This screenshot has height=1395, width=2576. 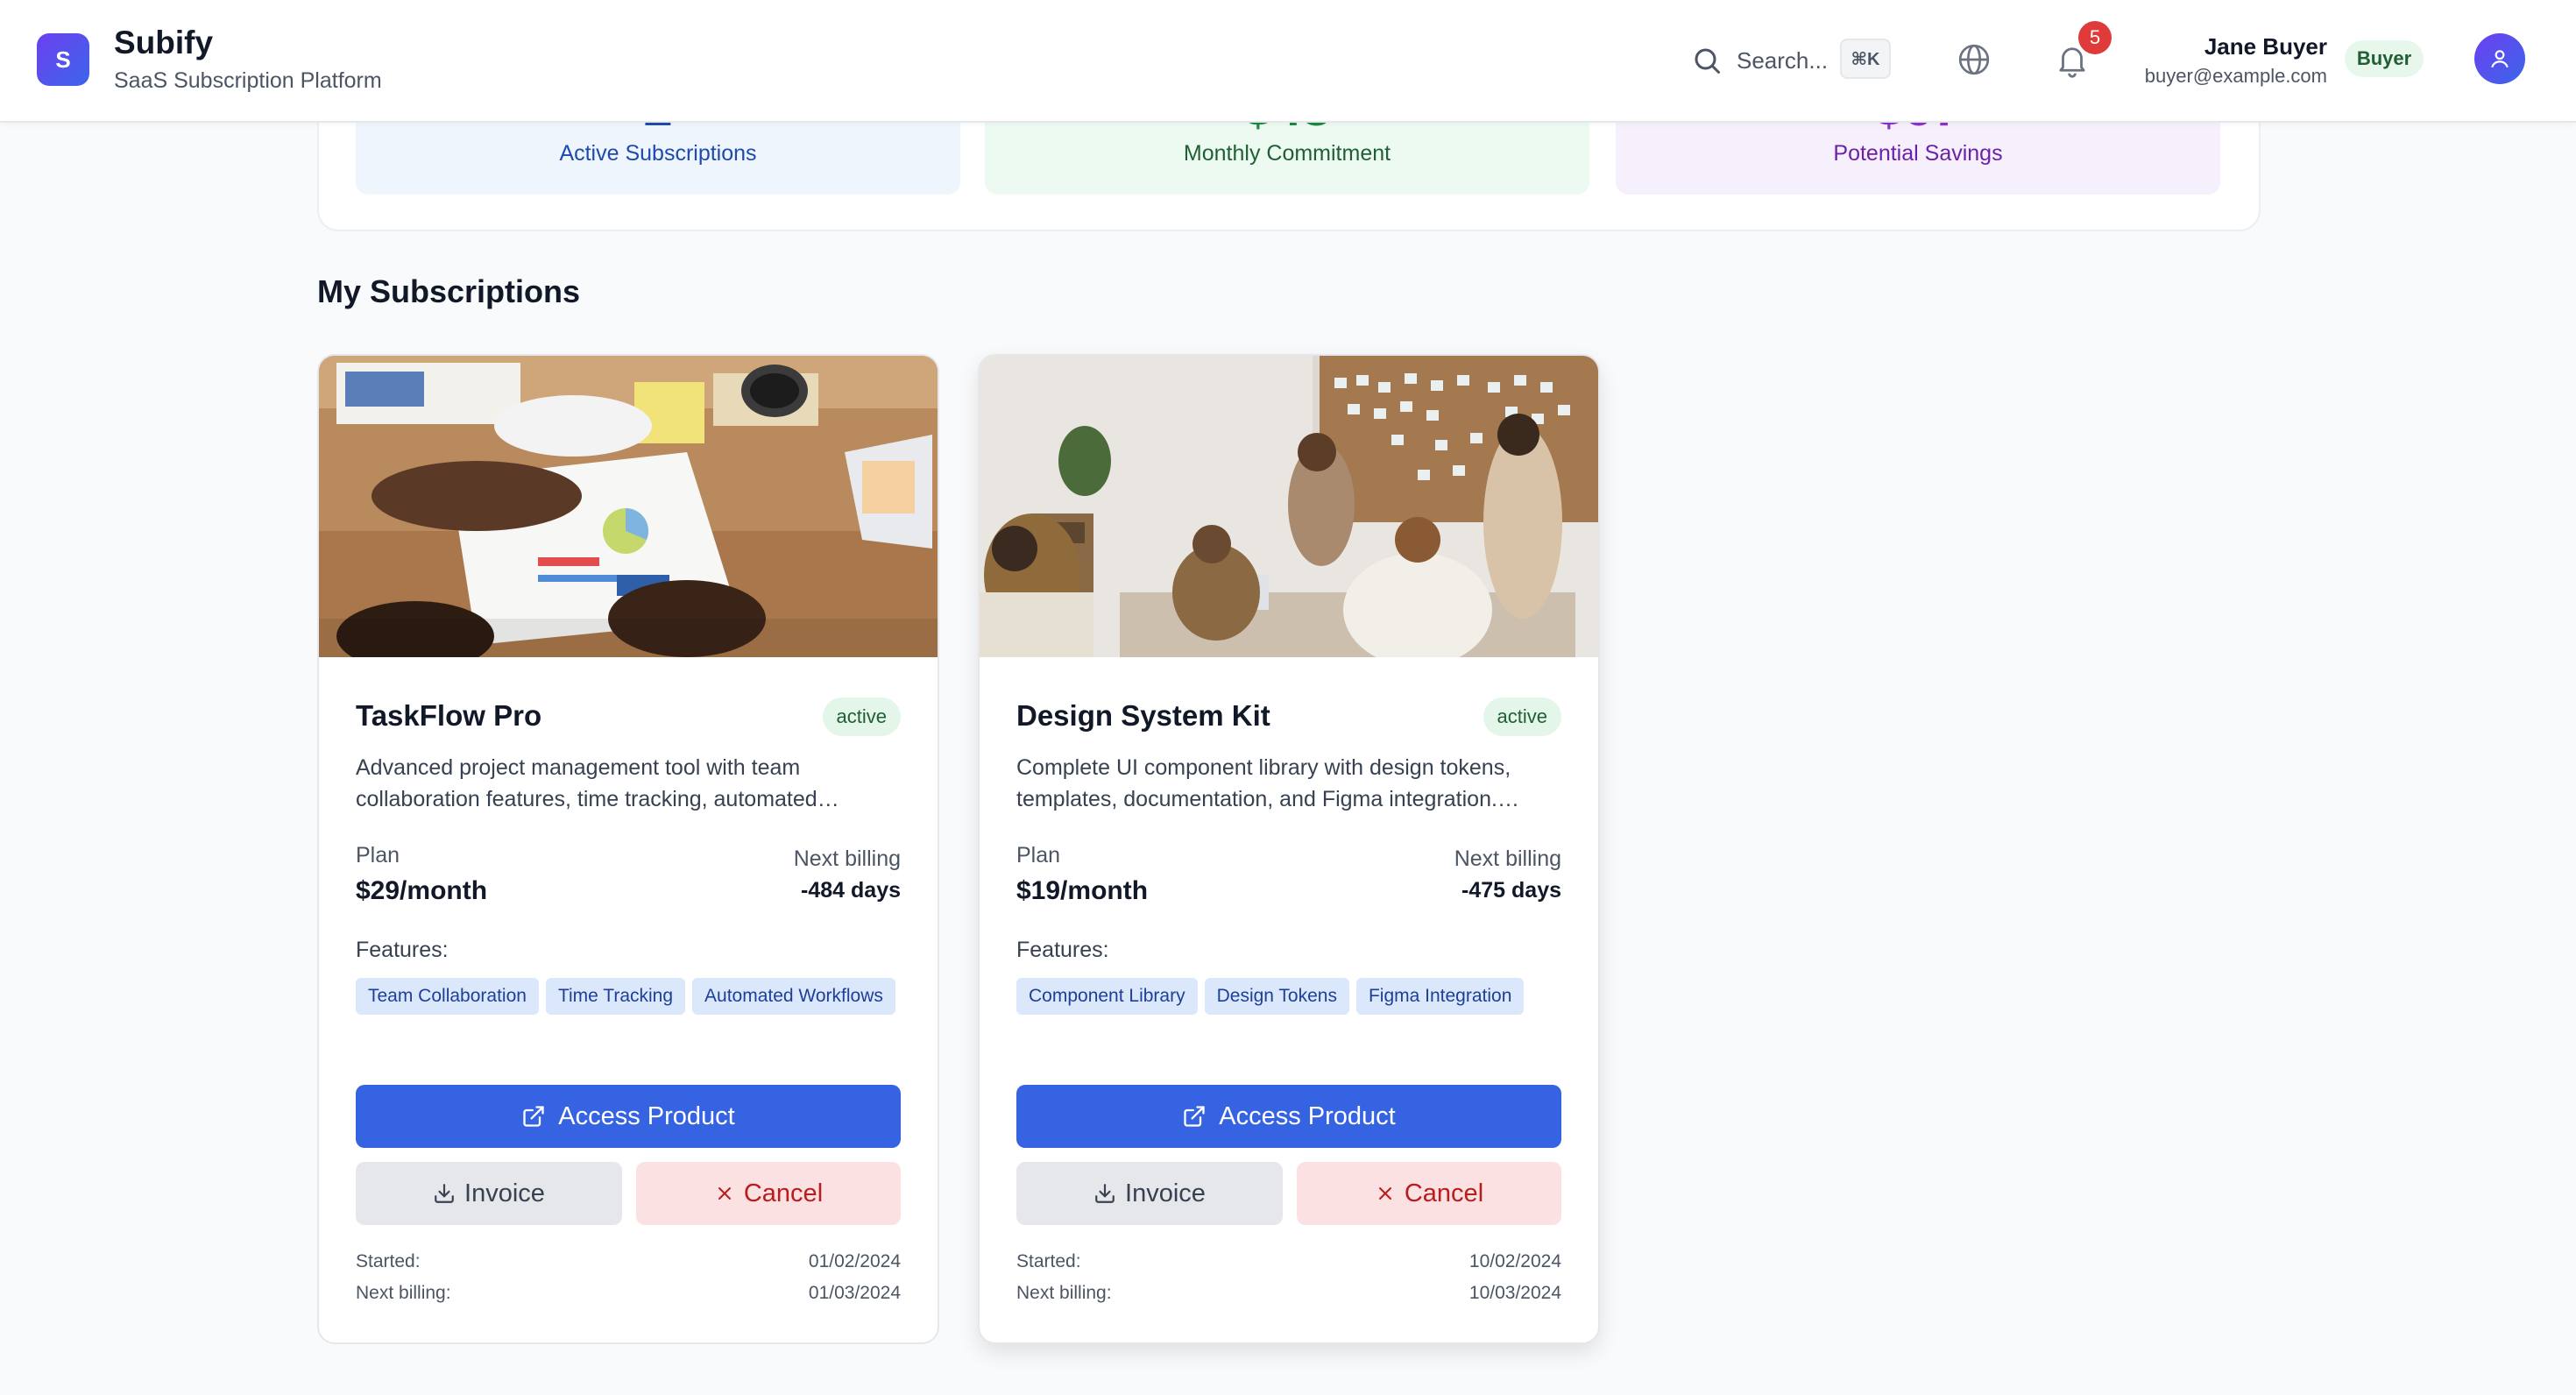 What do you see at coordinates (447, 996) in the screenshot?
I see `feature-tag: Team Collaboration` at bounding box center [447, 996].